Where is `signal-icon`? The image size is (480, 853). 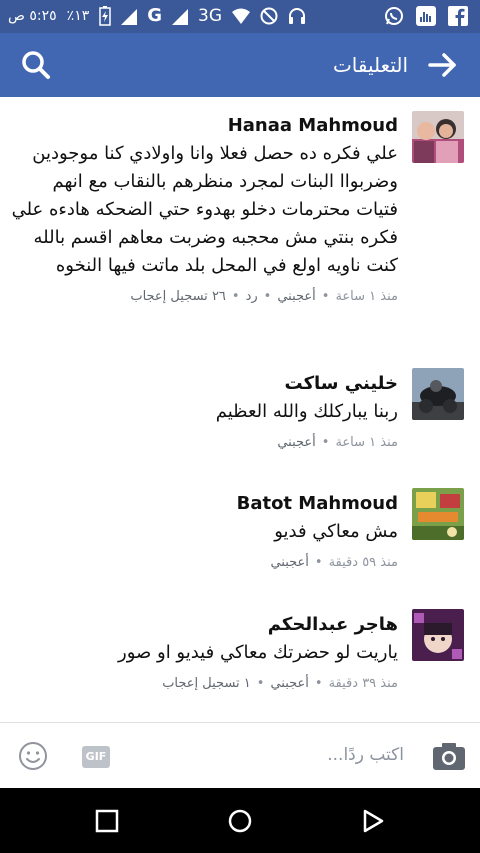 signal-icon is located at coordinates (129, 17).